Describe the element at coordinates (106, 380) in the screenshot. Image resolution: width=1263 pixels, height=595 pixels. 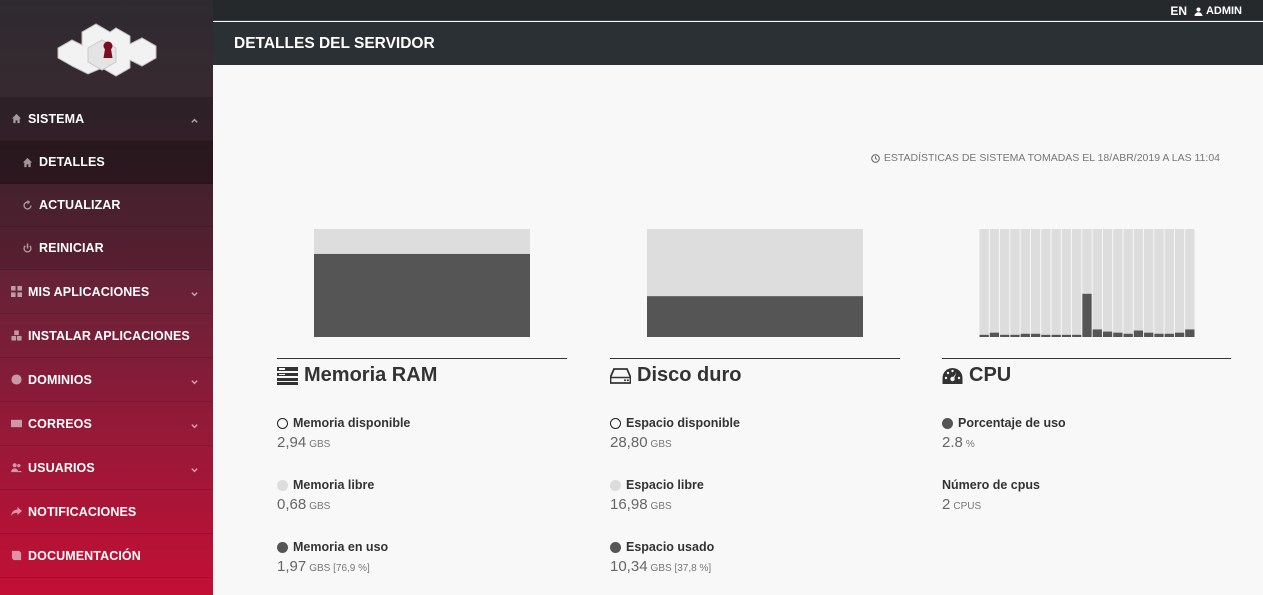
I see `sidebar-item-dominios: DOMINIOS` at that location.